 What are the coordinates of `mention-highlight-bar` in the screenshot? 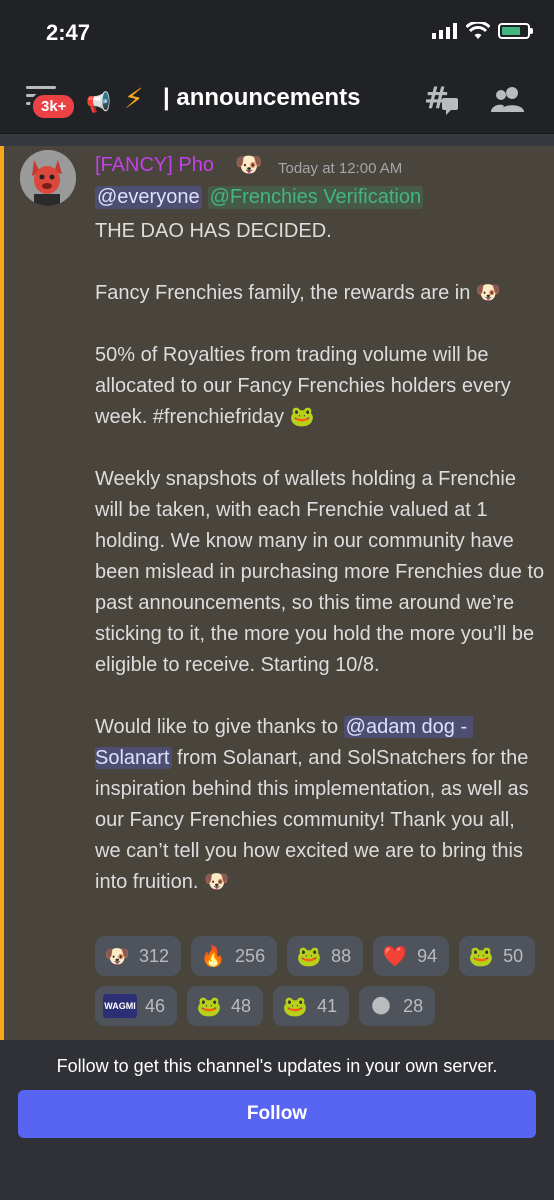 It's located at (2, 596).